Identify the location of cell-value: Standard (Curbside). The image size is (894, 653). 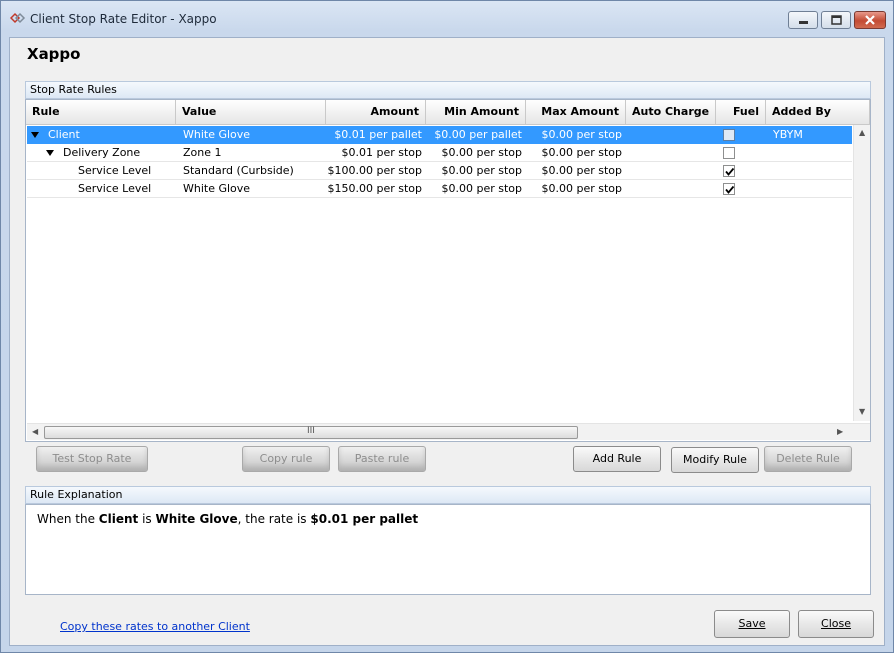
(238, 170).